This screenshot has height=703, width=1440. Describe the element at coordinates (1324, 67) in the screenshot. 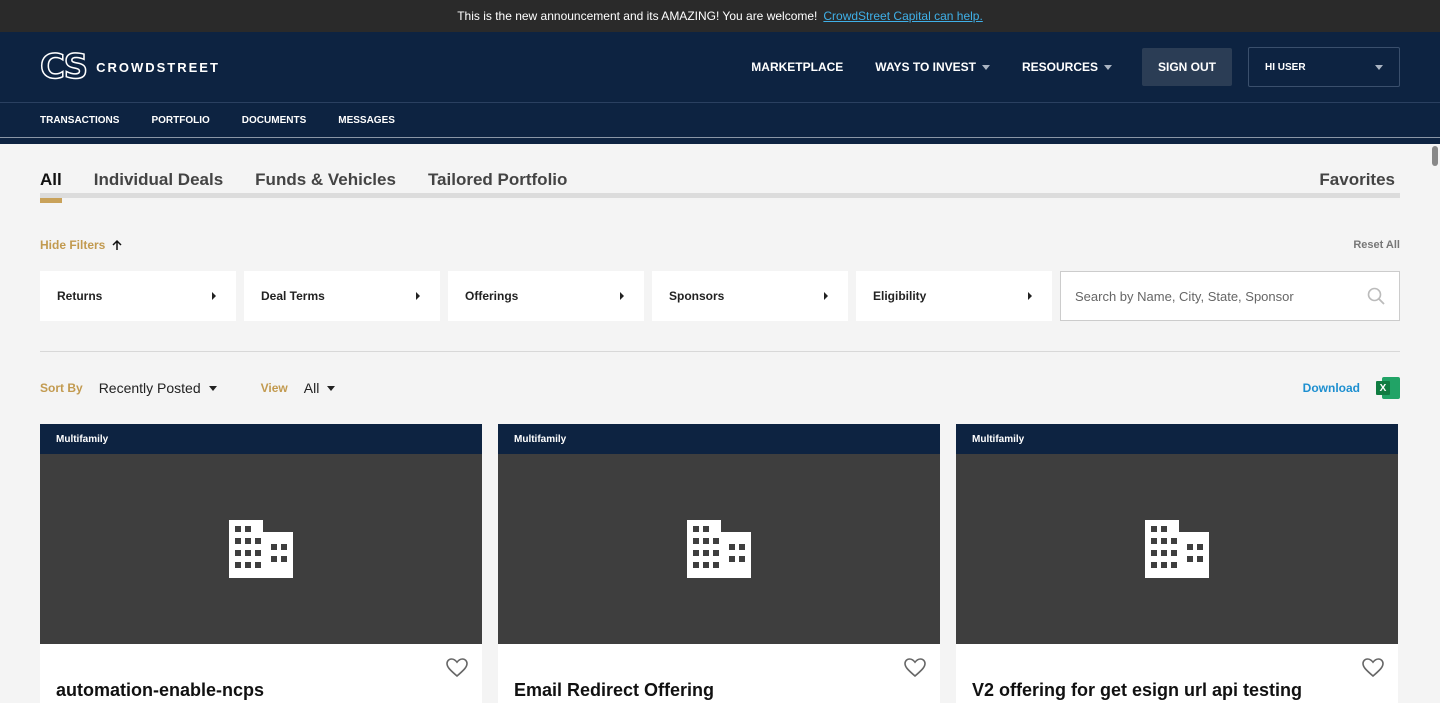

I see `user-menu: HI USER` at that location.